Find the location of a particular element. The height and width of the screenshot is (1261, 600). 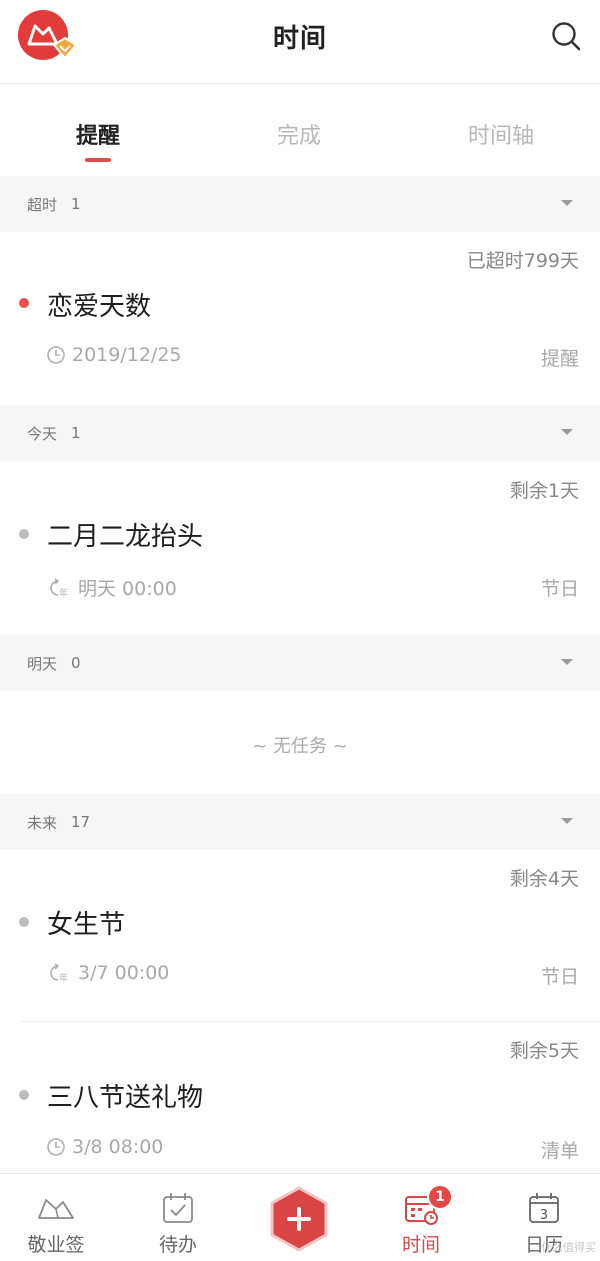

time-calendar-icon: 1 is located at coordinates (427, 1205).